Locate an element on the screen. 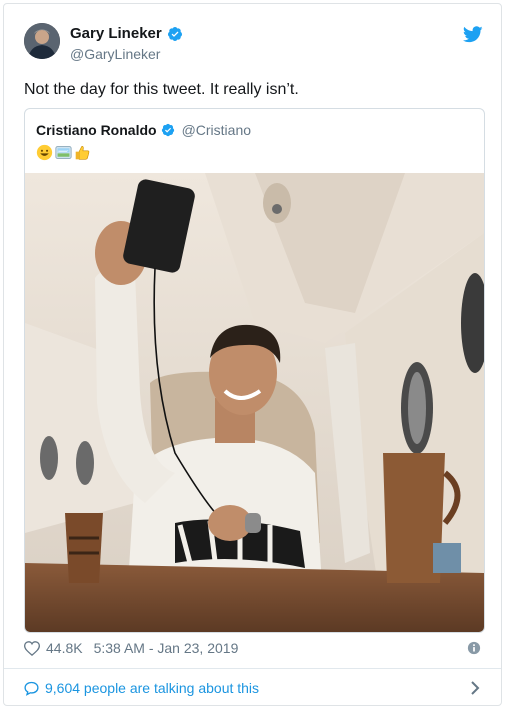  info-icon is located at coordinates (474, 648).